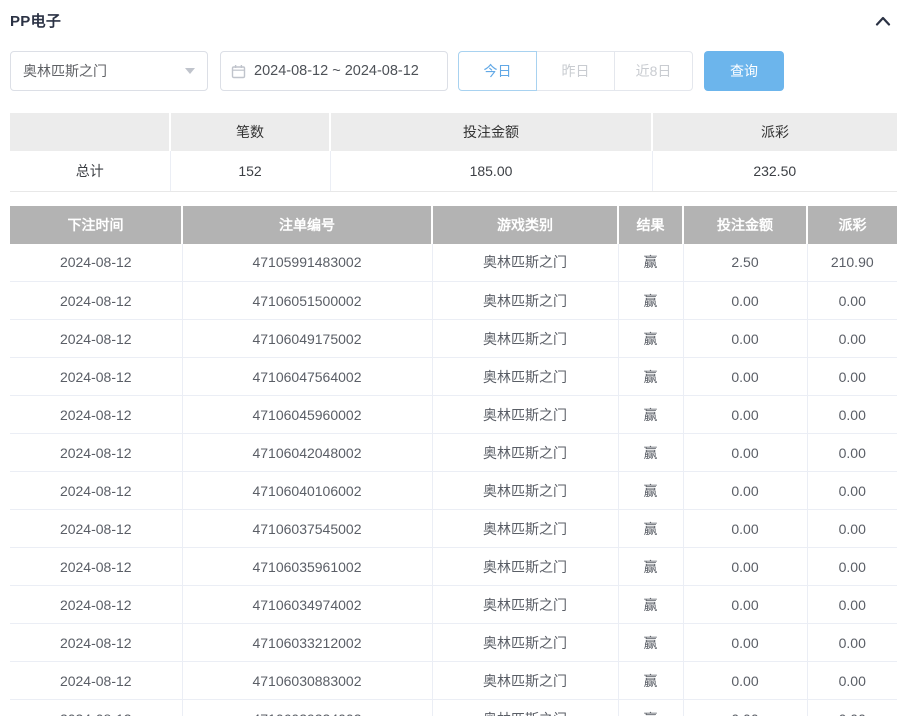  What do you see at coordinates (851, 262) in the screenshot?
I see `table-cell: 210.90` at bounding box center [851, 262].